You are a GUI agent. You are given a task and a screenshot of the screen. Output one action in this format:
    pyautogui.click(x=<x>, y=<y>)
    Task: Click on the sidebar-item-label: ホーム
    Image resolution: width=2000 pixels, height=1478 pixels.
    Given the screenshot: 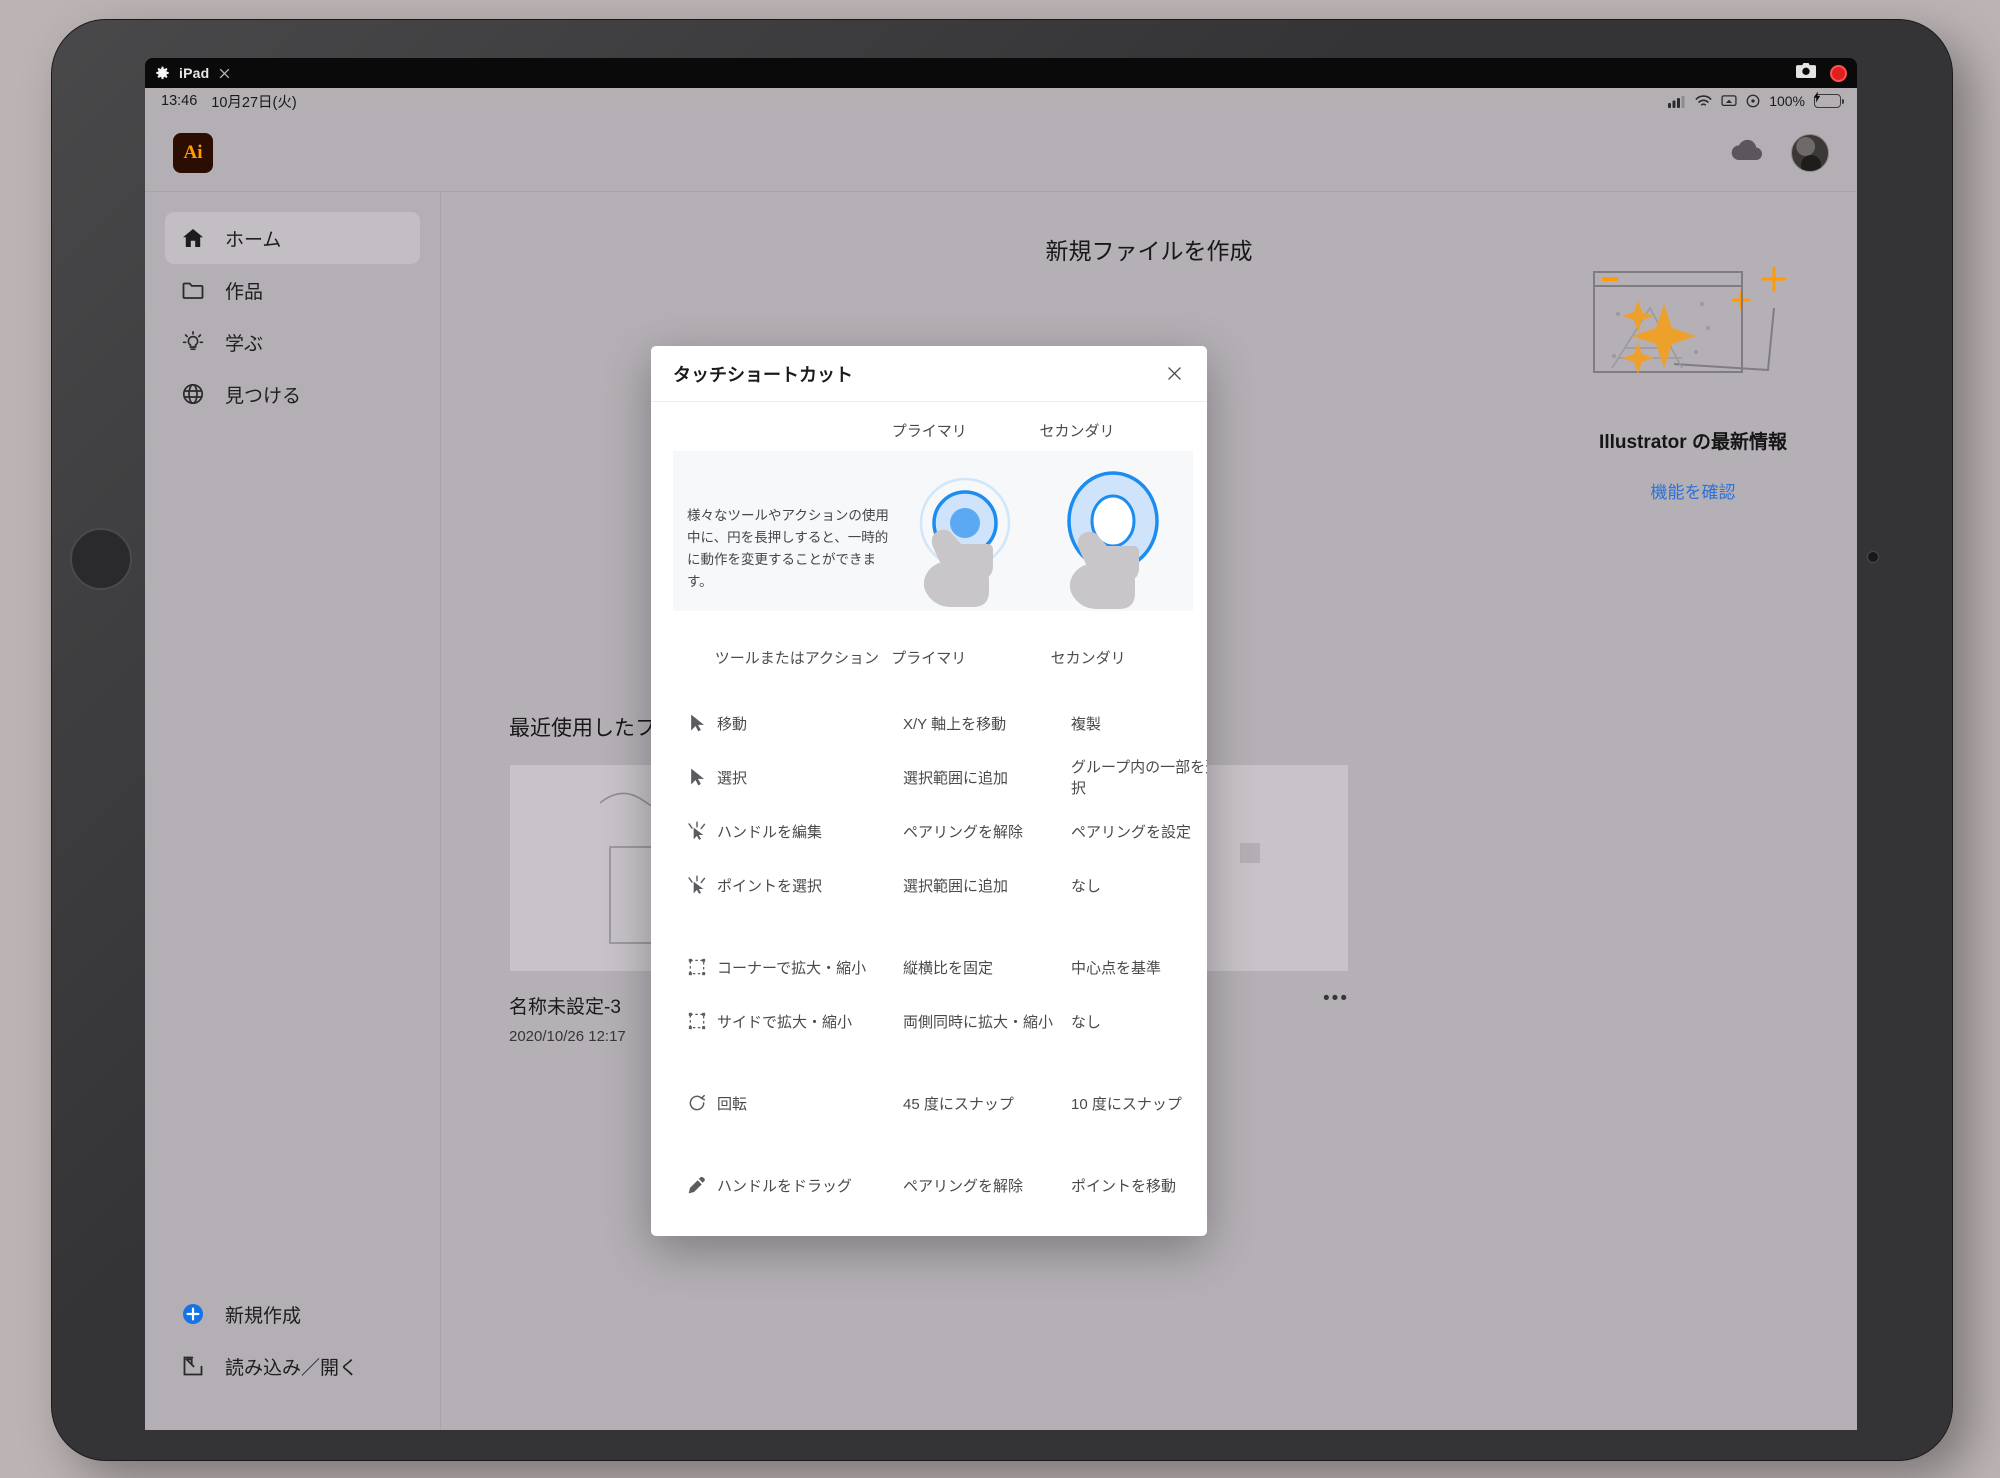 What is the action you would take?
    pyautogui.click(x=253, y=240)
    